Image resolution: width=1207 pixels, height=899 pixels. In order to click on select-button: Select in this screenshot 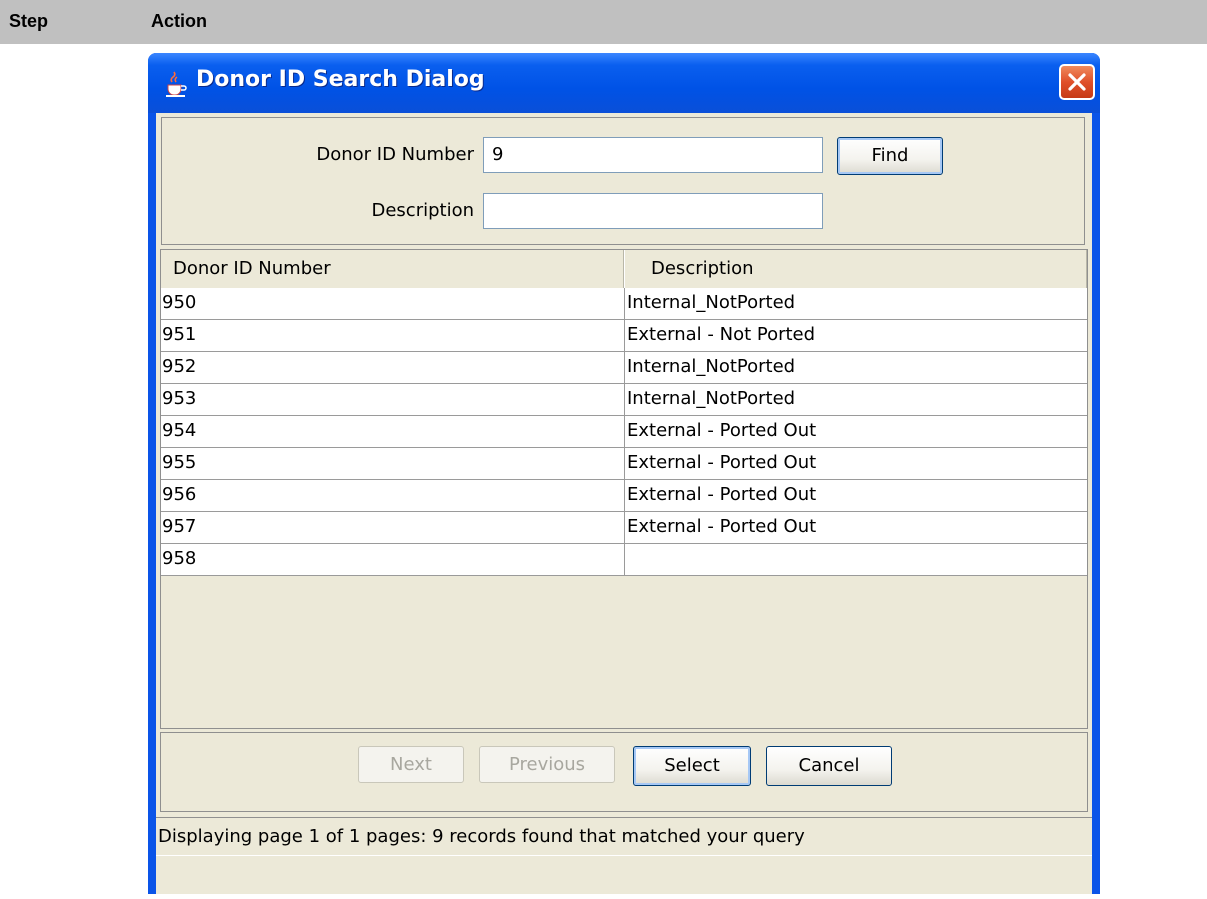, I will do `click(692, 766)`.